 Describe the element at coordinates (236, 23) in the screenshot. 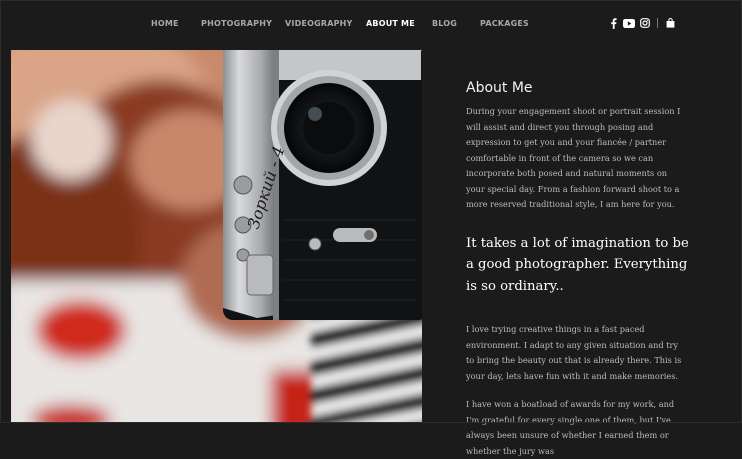

I see `nav-item-photography: PHOTOGRAPHY` at that location.